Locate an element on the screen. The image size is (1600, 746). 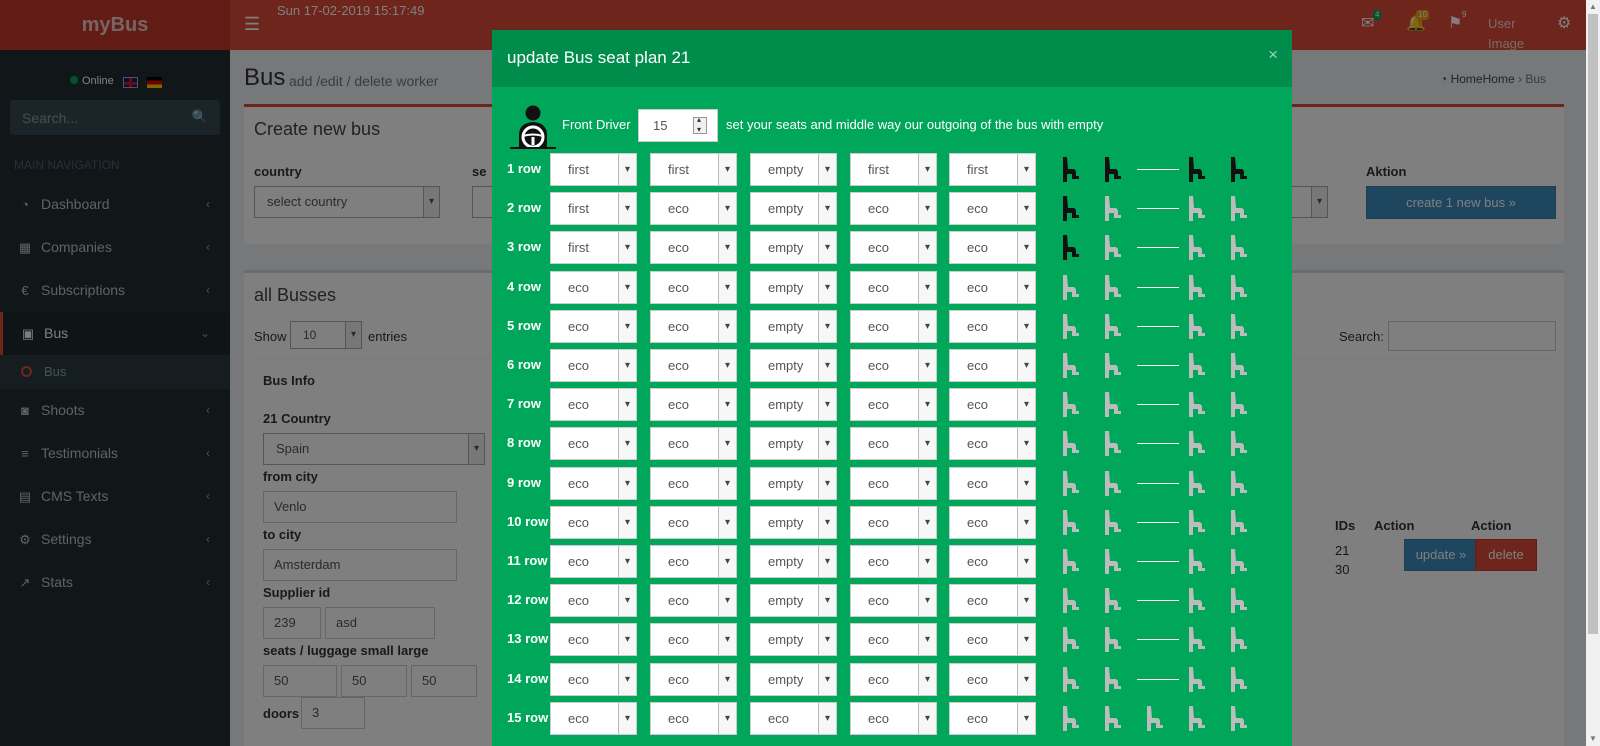
scrollbar-thumb is located at coordinates (1593, 324).